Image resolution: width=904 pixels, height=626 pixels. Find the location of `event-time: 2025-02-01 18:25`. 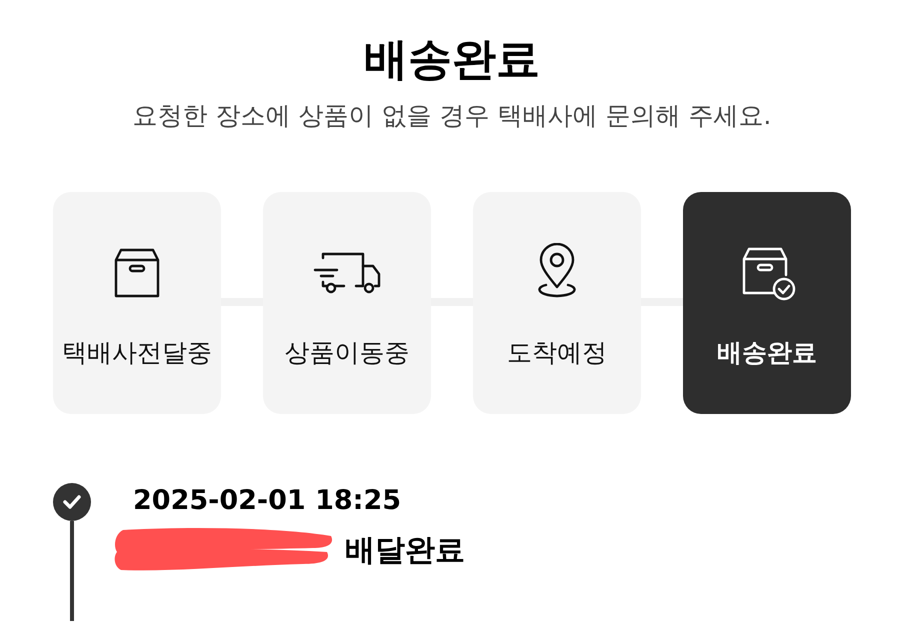

event-time: 2025-02-01 18:25 is located at coordinates (267, 501).